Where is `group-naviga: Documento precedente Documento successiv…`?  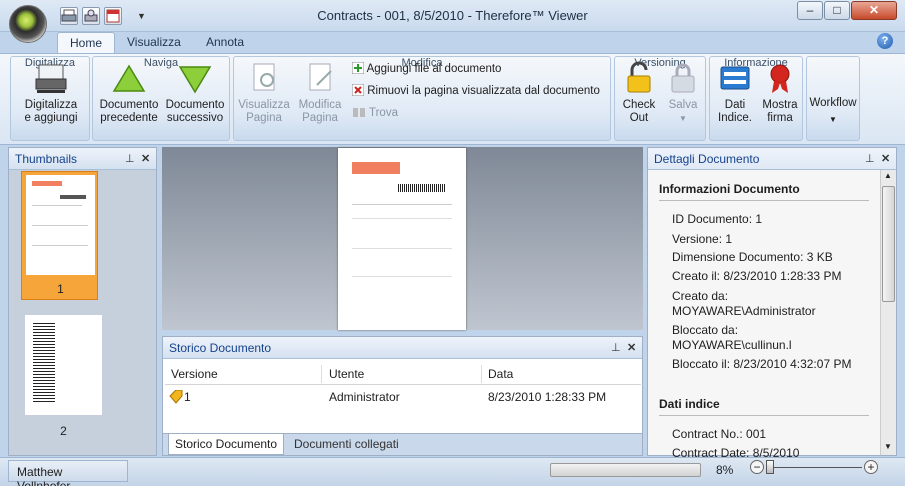 group-naviga: Documento precedente Documento successiv… is located at coordinates (161, 98).